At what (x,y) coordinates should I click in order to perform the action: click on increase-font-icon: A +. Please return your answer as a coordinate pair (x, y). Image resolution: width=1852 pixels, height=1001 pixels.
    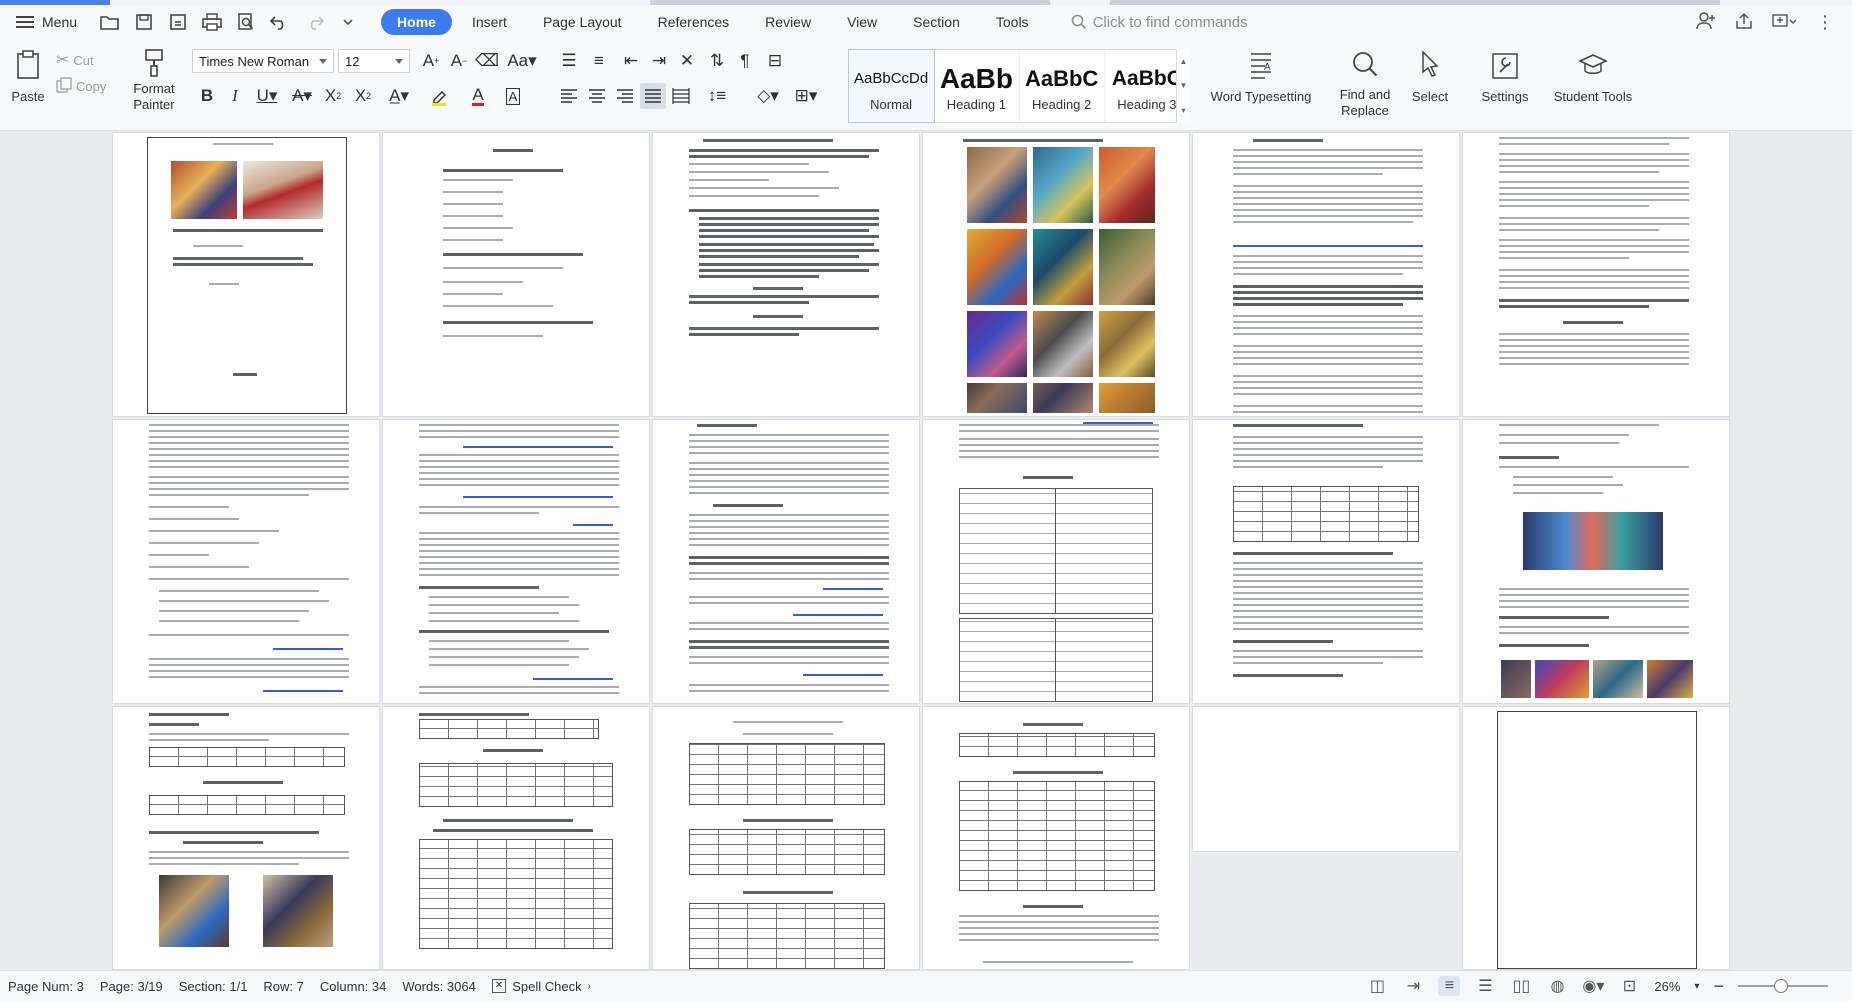
    Looking at the image, I should click on (431, 61).